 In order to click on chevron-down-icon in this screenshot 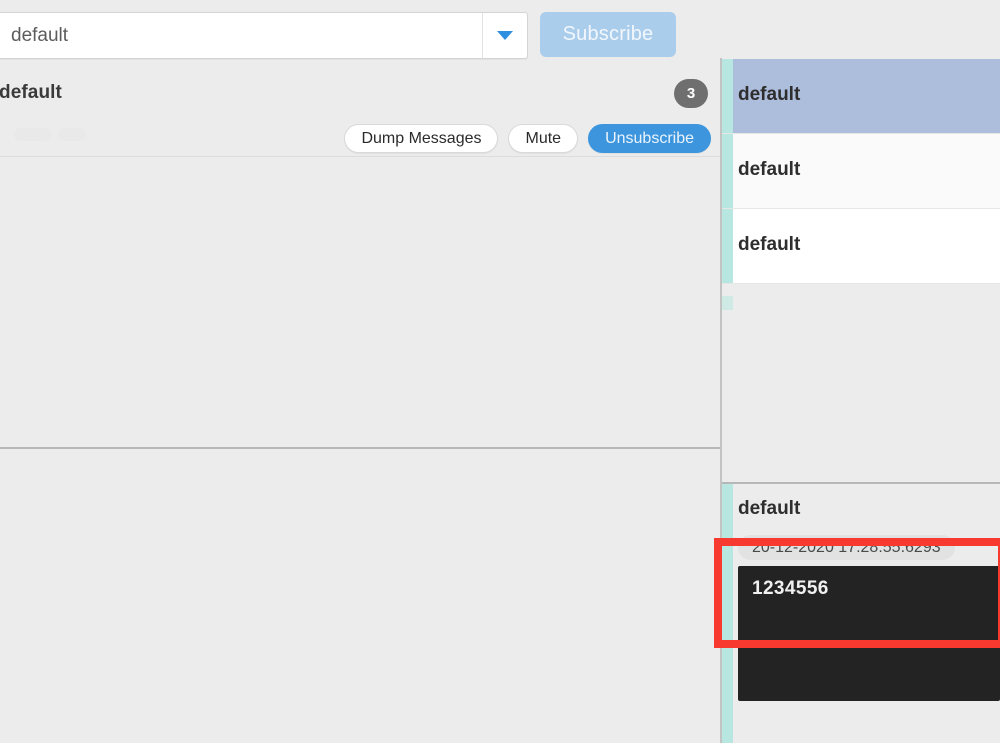, I will do `click(505, 35)`.